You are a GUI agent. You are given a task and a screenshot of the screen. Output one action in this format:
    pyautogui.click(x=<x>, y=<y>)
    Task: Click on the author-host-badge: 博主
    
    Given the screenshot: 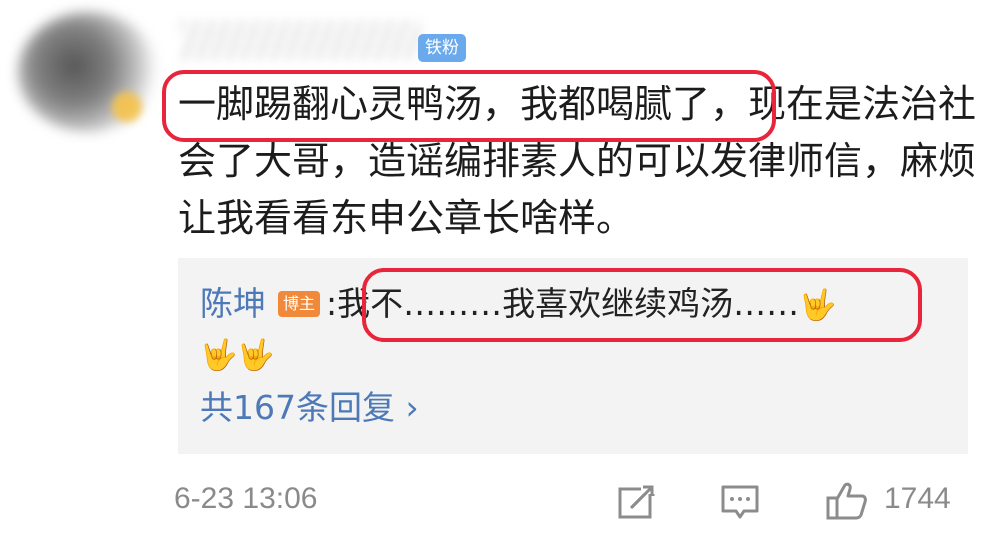 What is the action you would take?
    pyautogui.click(x=299, y=303)
    